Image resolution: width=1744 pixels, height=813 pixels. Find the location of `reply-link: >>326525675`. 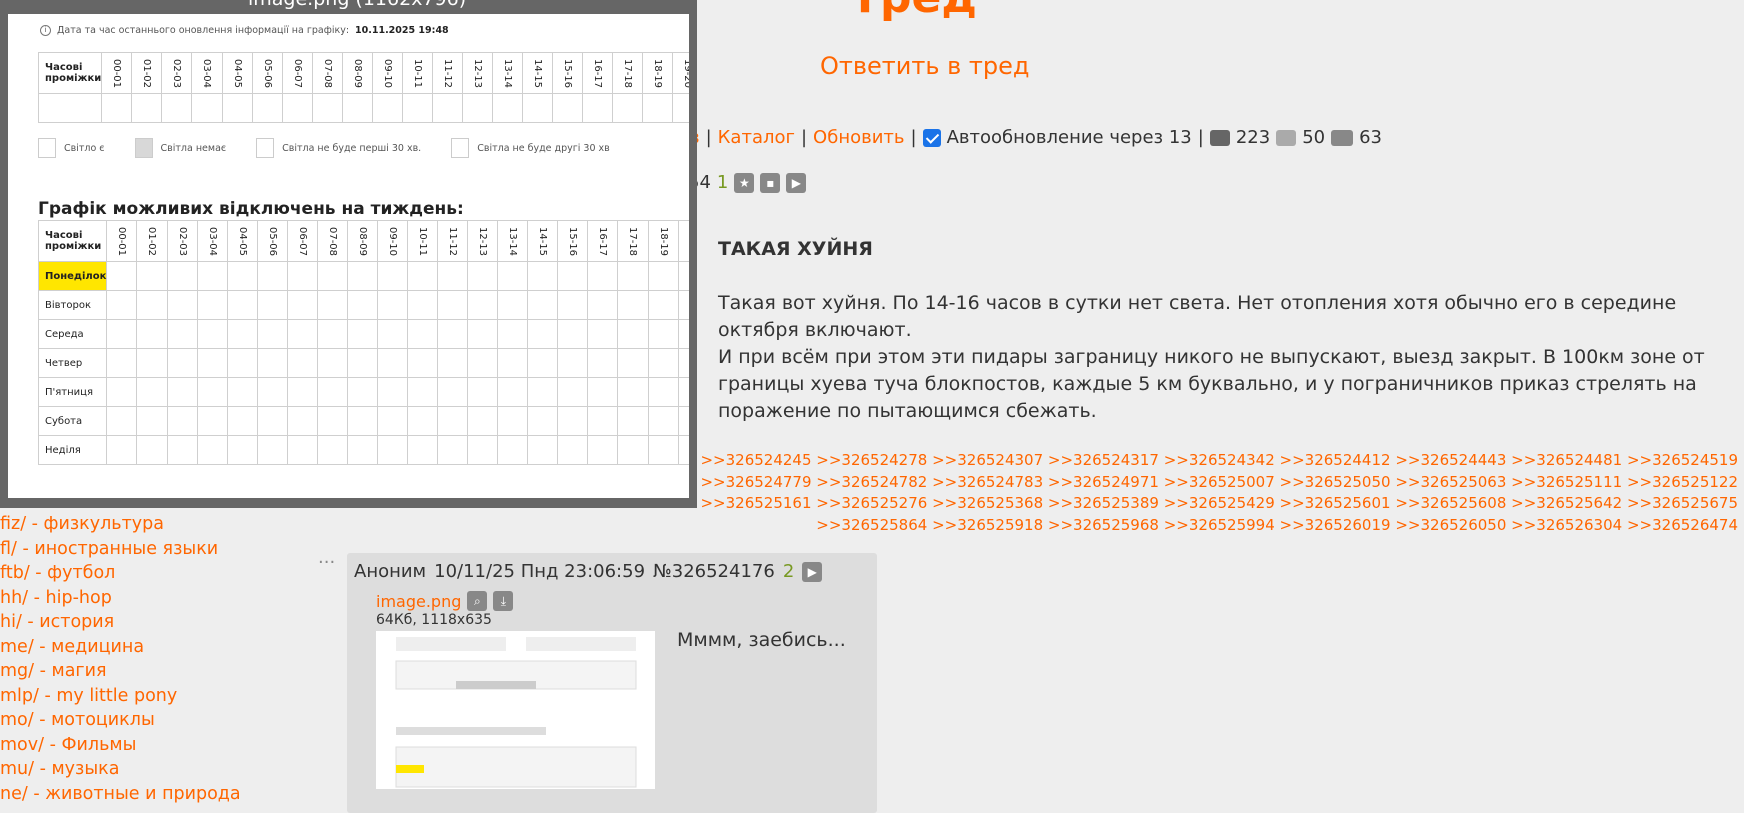

reply-link: >>326525675 is located at coordinates (1682, 503).